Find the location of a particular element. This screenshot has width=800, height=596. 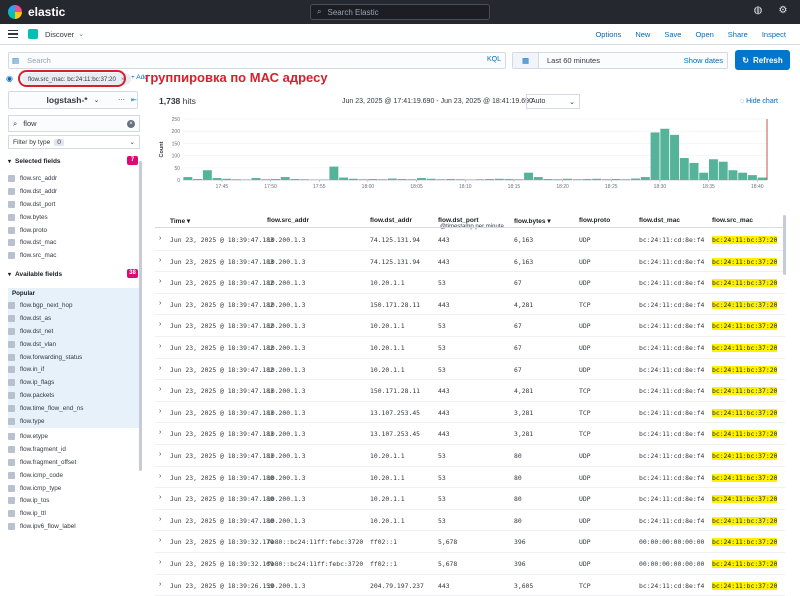

column-header-dst-addr: flow.dst_addr is located at coordinates (391, 220).